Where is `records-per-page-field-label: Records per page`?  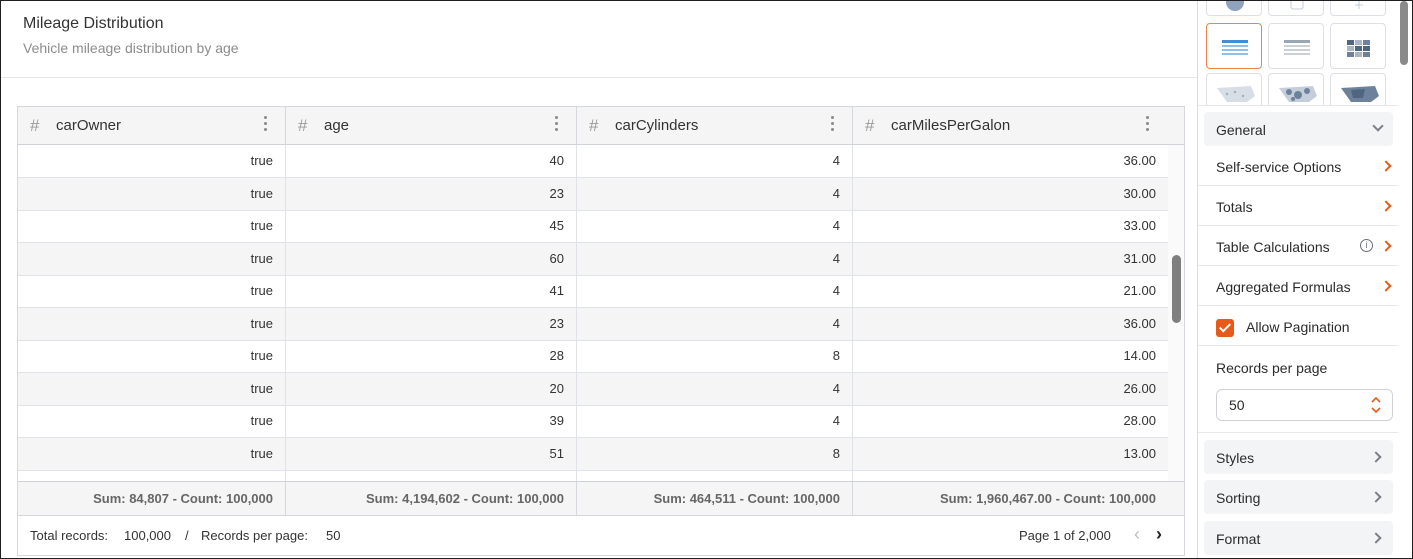 records-per-page-field-label: Records per page is located at coordinates (1272, 368).